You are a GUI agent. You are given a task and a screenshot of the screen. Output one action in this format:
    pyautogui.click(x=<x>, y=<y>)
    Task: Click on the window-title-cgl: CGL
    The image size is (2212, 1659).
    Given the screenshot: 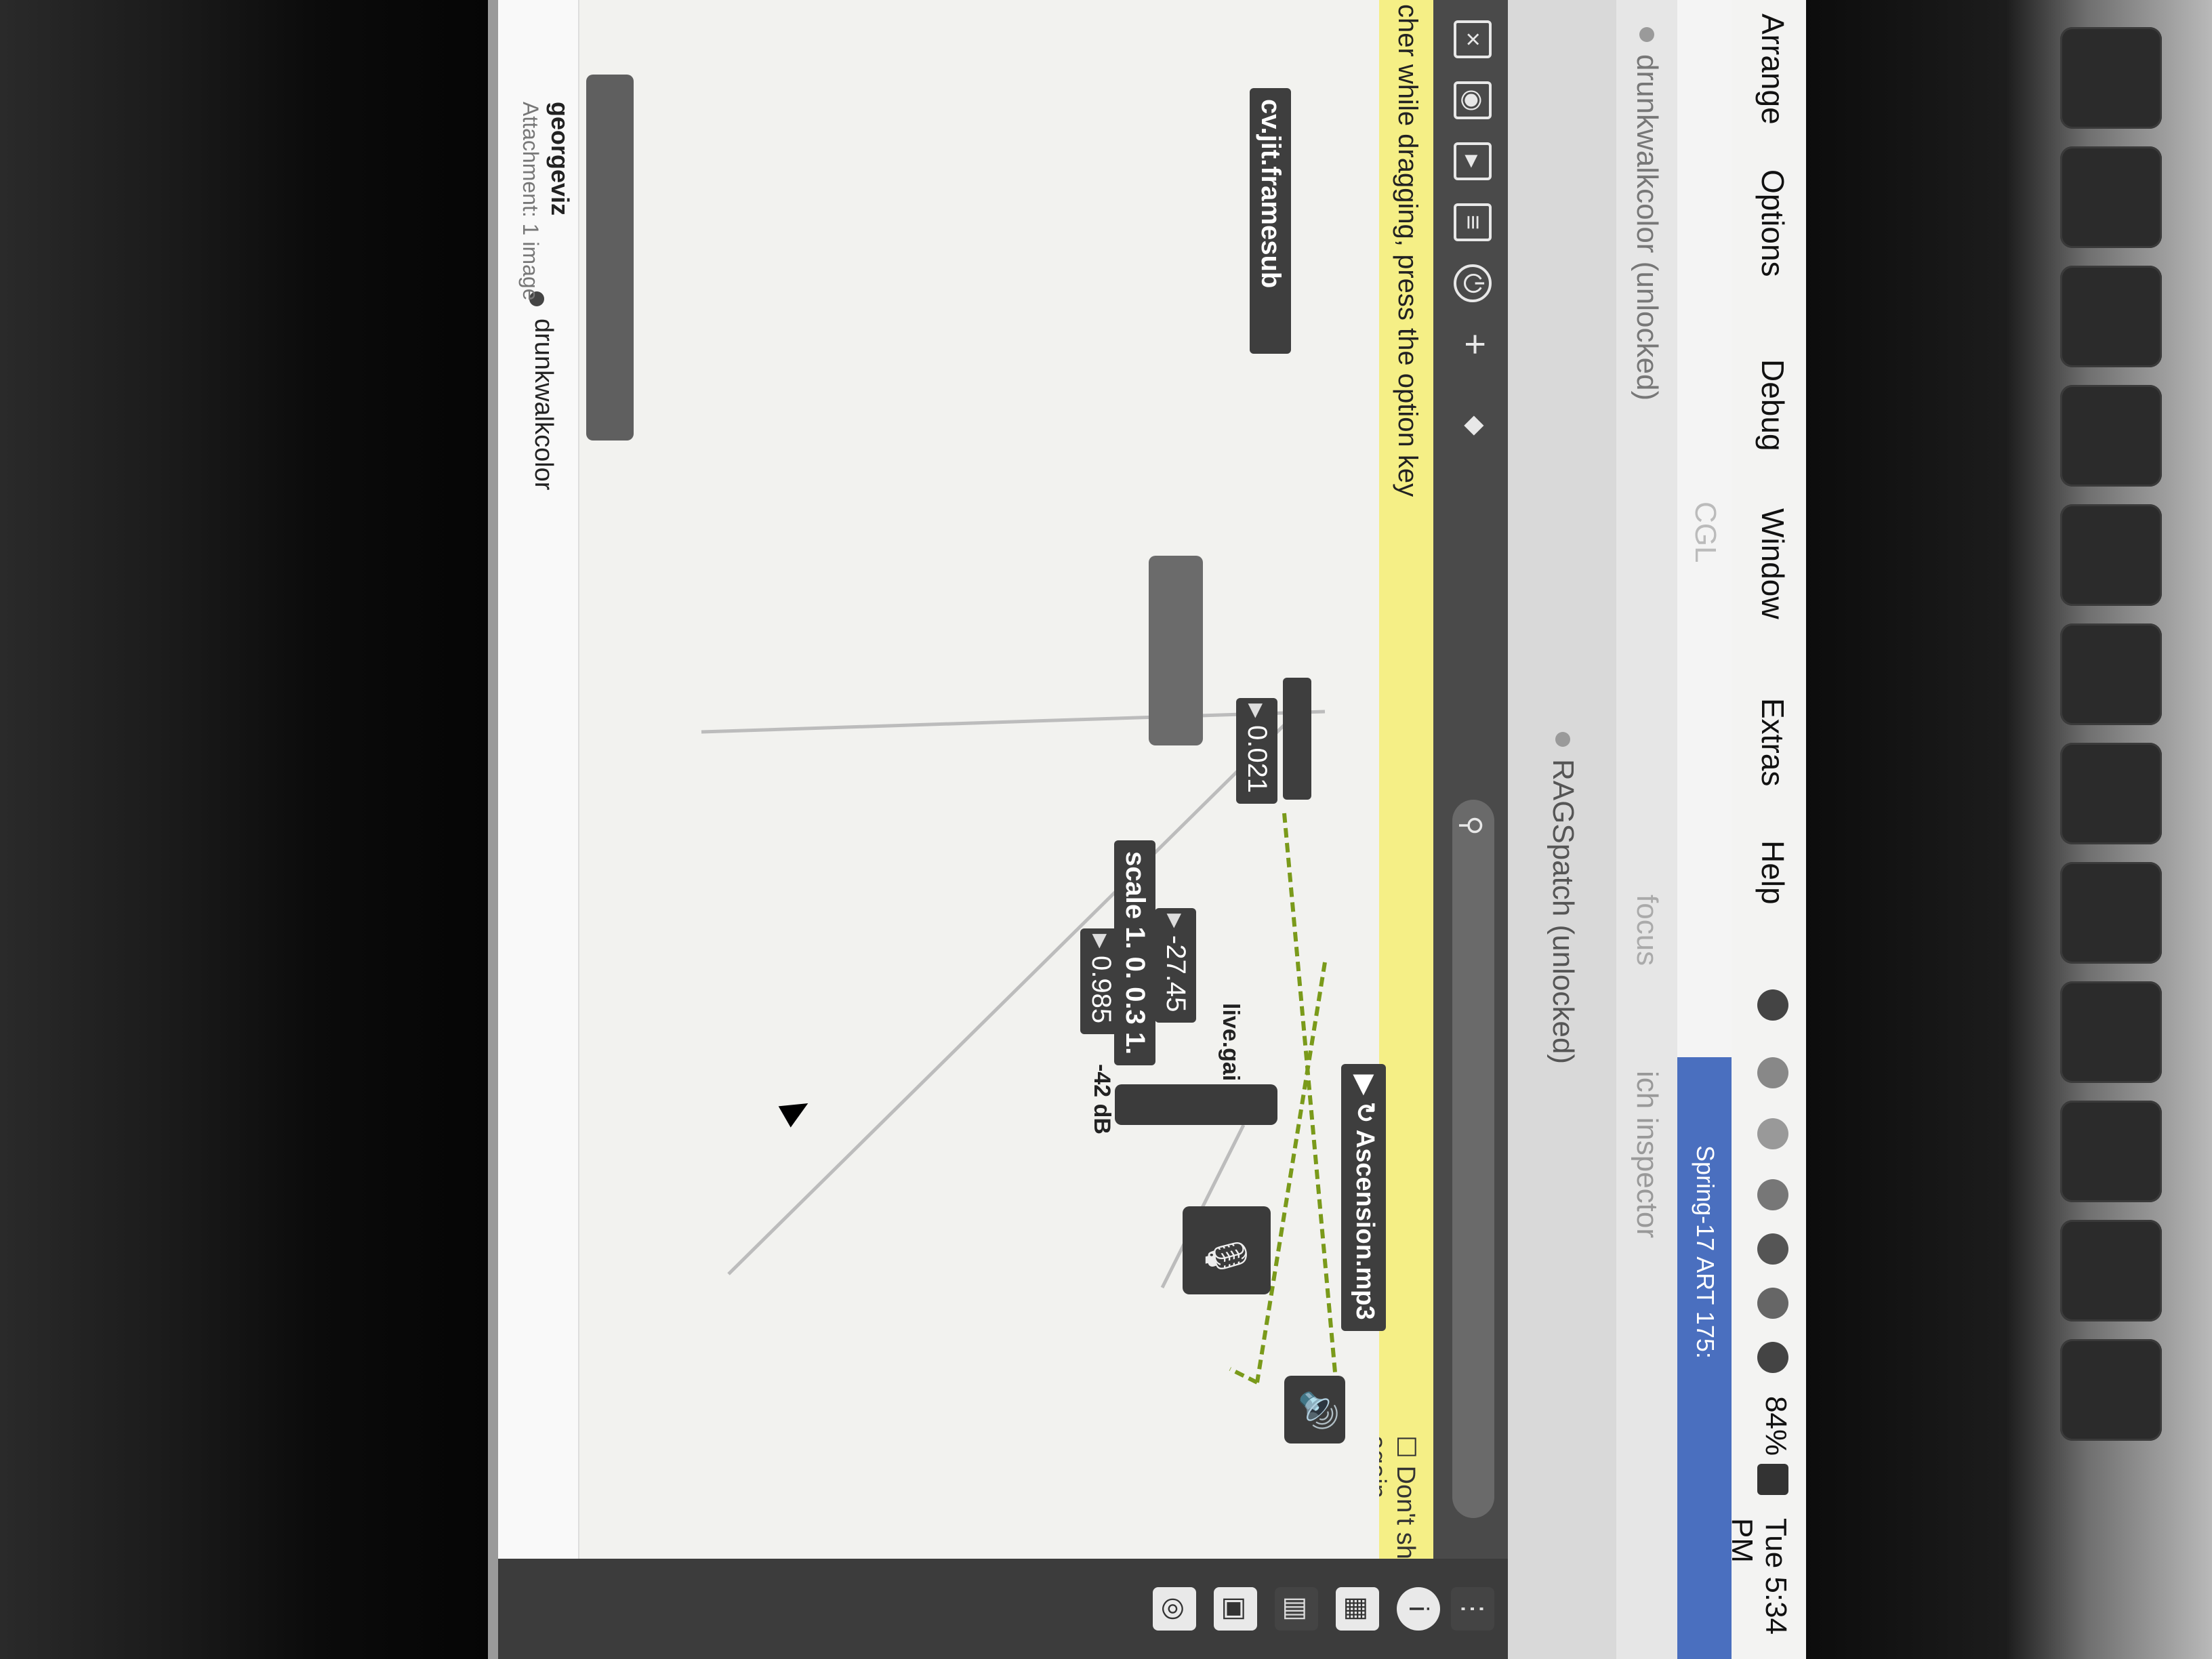 What is the action you would take?
    pyautogui.click(x=1705, y=532)
    